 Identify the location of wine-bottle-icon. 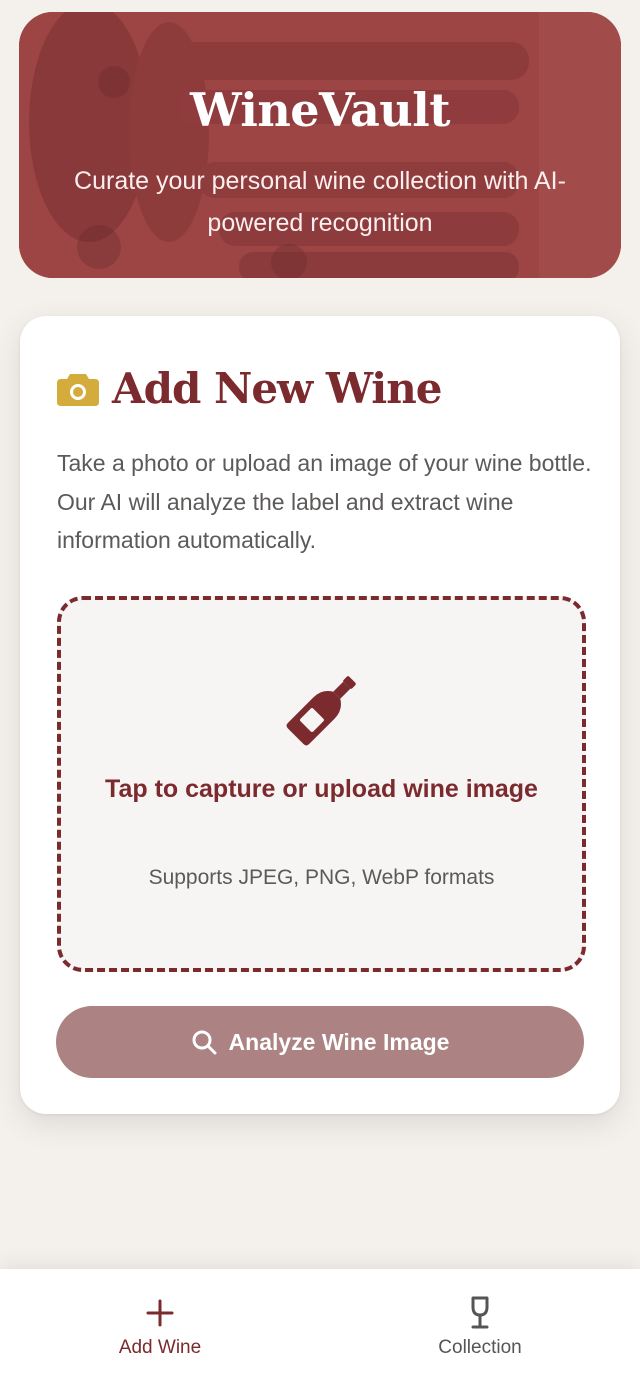
(321, 711).